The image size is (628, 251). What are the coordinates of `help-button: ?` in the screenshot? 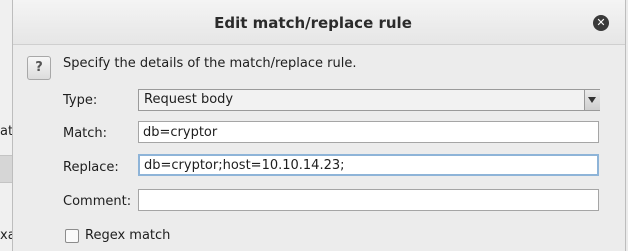 It's located at (39, 68).